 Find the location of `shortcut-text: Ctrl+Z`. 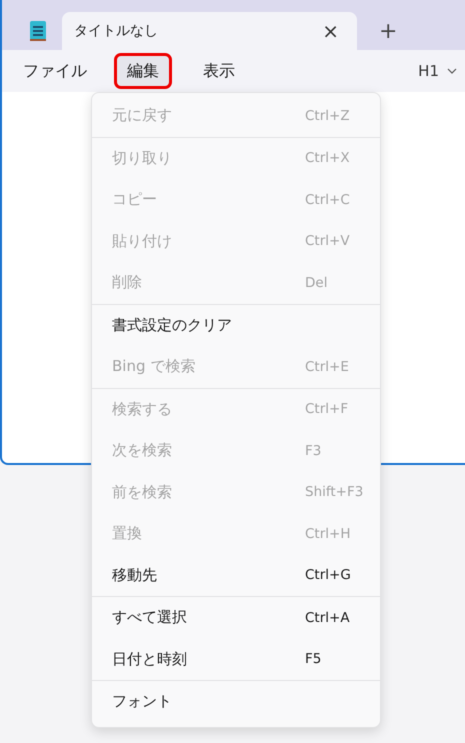

shortcut-text: Ctrl+Z is located at coordinates (328, 116).